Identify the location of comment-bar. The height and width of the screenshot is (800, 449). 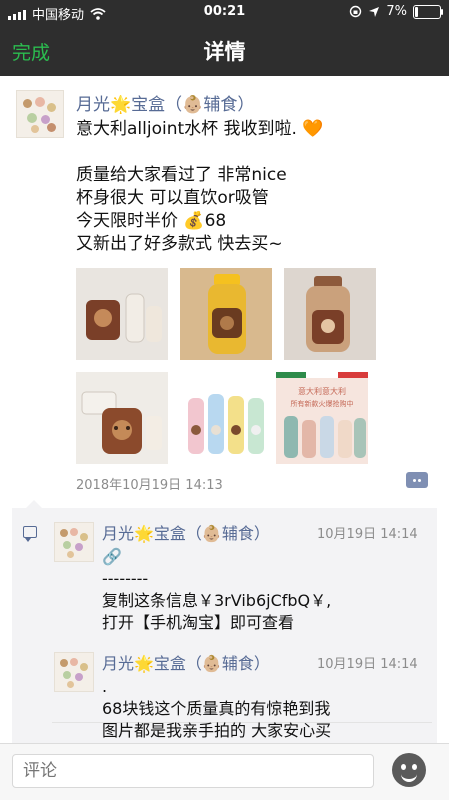
(224, 771).